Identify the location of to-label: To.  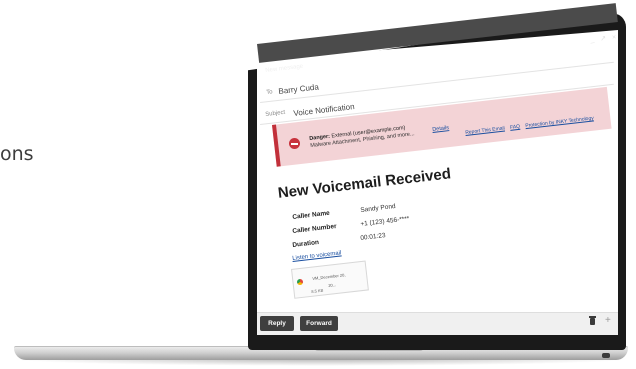
(269, 92).